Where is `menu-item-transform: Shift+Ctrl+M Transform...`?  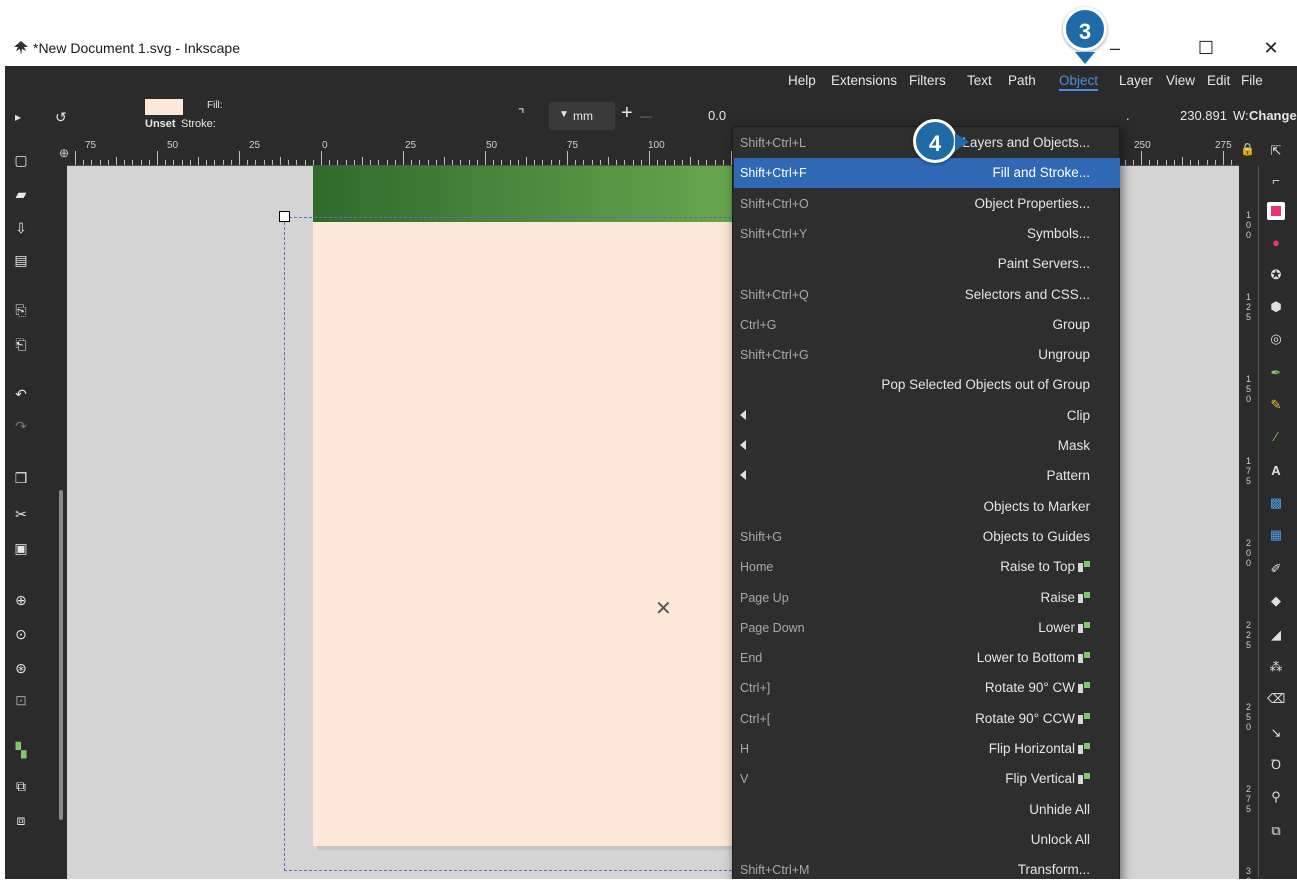
menu-item-transform: Shift+Ctrl+M Transform... is located at coordinates (927, 867).